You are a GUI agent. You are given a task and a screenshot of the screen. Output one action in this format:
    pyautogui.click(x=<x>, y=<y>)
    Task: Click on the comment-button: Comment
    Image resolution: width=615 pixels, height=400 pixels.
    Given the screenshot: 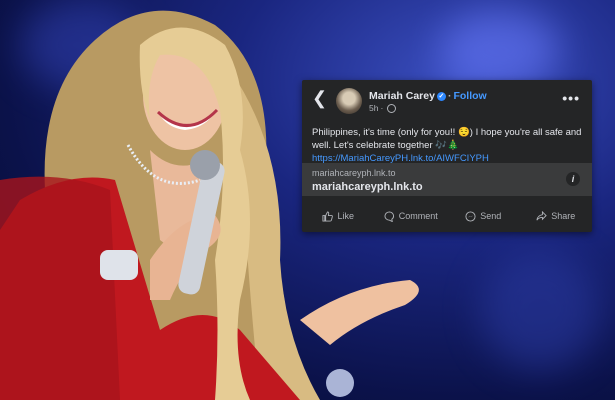 What is the action you would take?
    pyautogui.click(x=411, y=216)
    